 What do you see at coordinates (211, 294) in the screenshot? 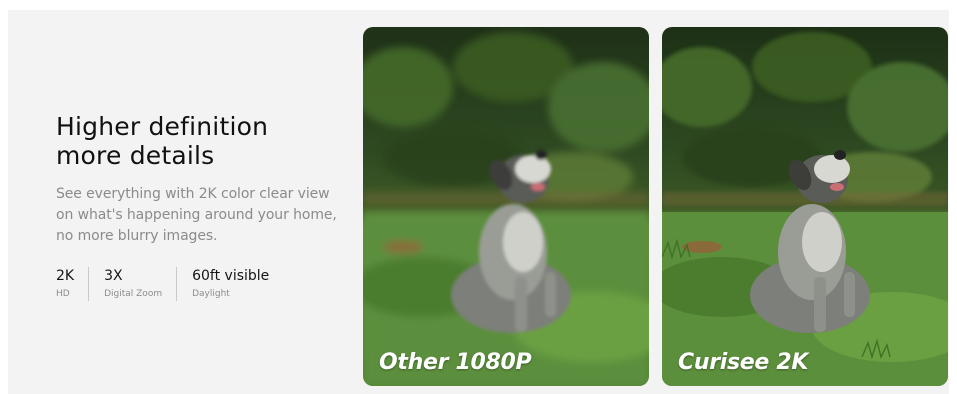
I see `spec-label: Daylight` at bounding box center [211, 294].